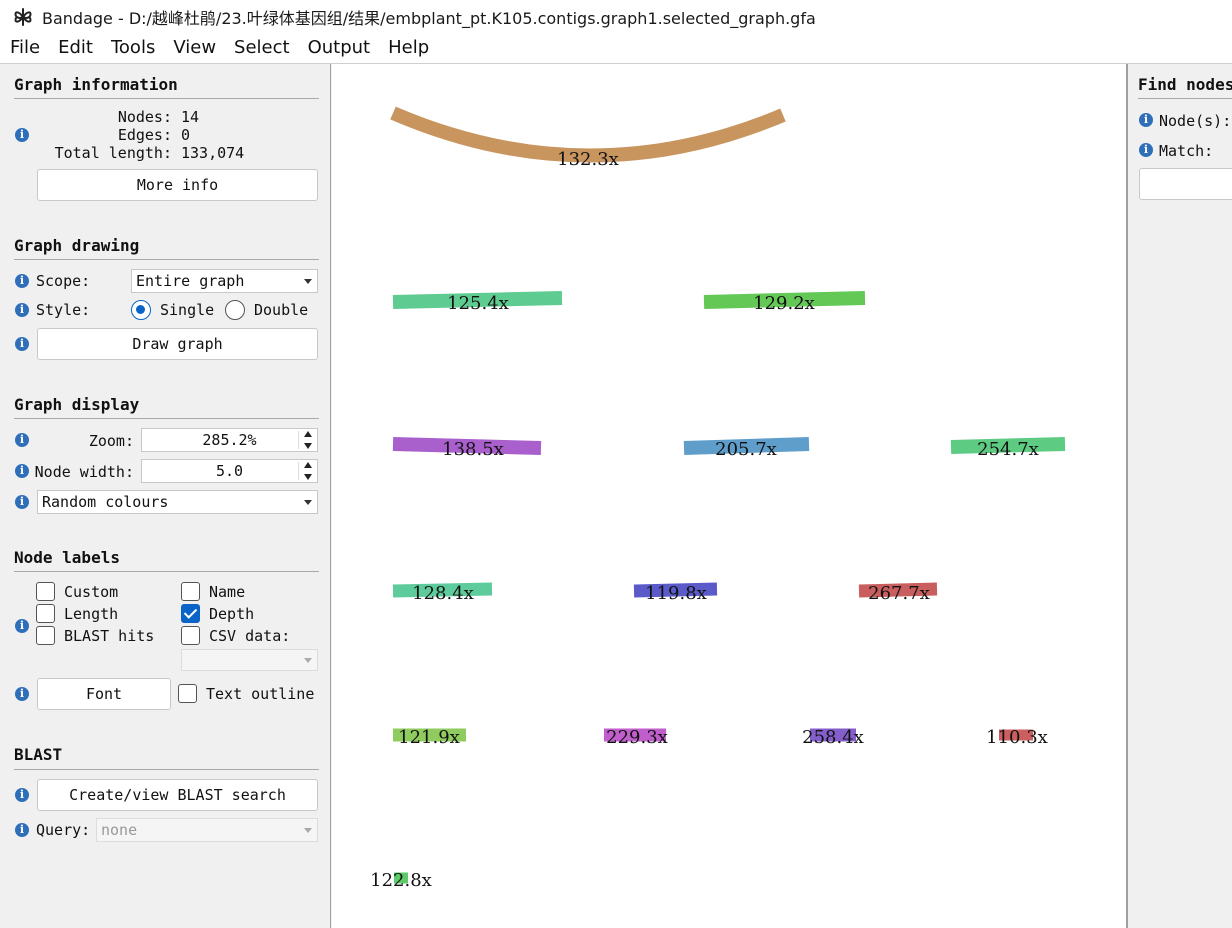  I want to click on edges-value: 0, so click(186, 135).